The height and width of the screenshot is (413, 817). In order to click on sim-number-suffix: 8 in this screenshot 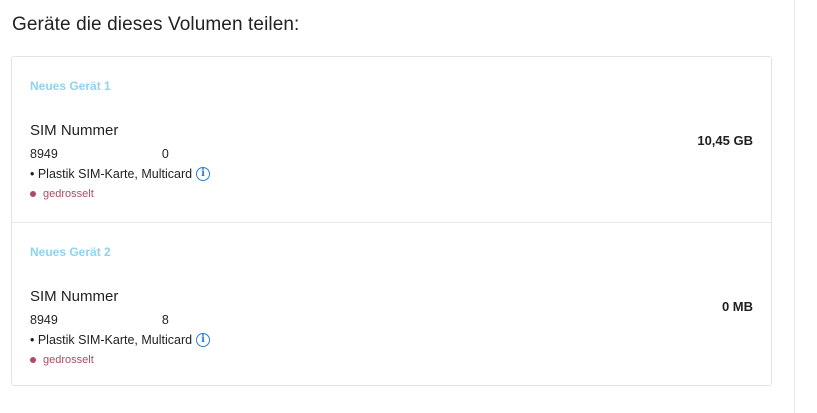, I will do `click(165, 320)`.